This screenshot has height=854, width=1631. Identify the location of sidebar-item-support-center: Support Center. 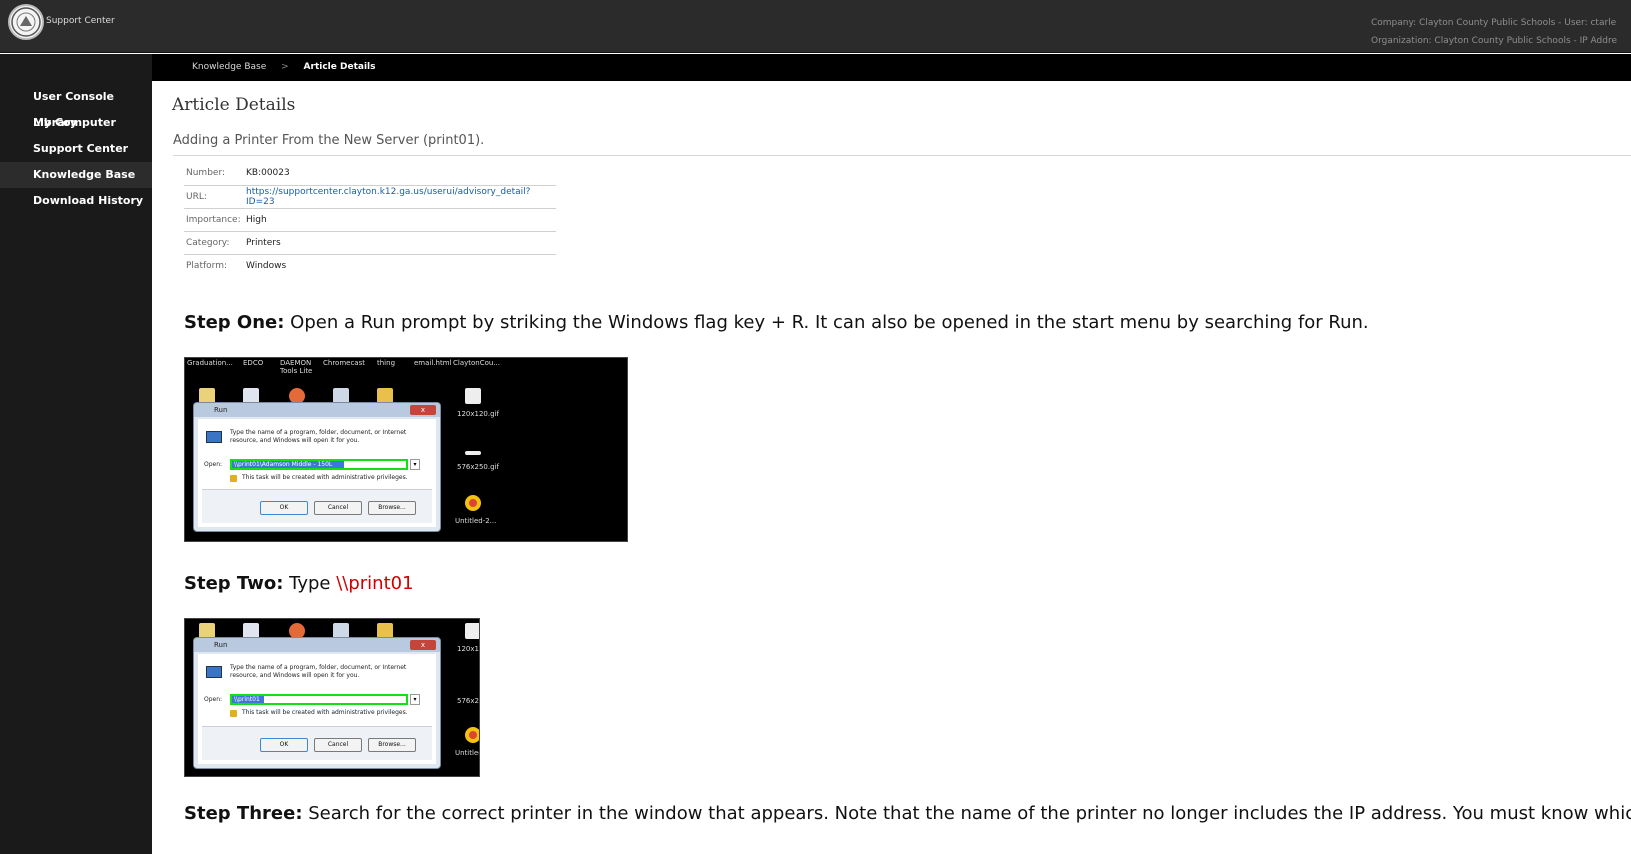
(76, 149).